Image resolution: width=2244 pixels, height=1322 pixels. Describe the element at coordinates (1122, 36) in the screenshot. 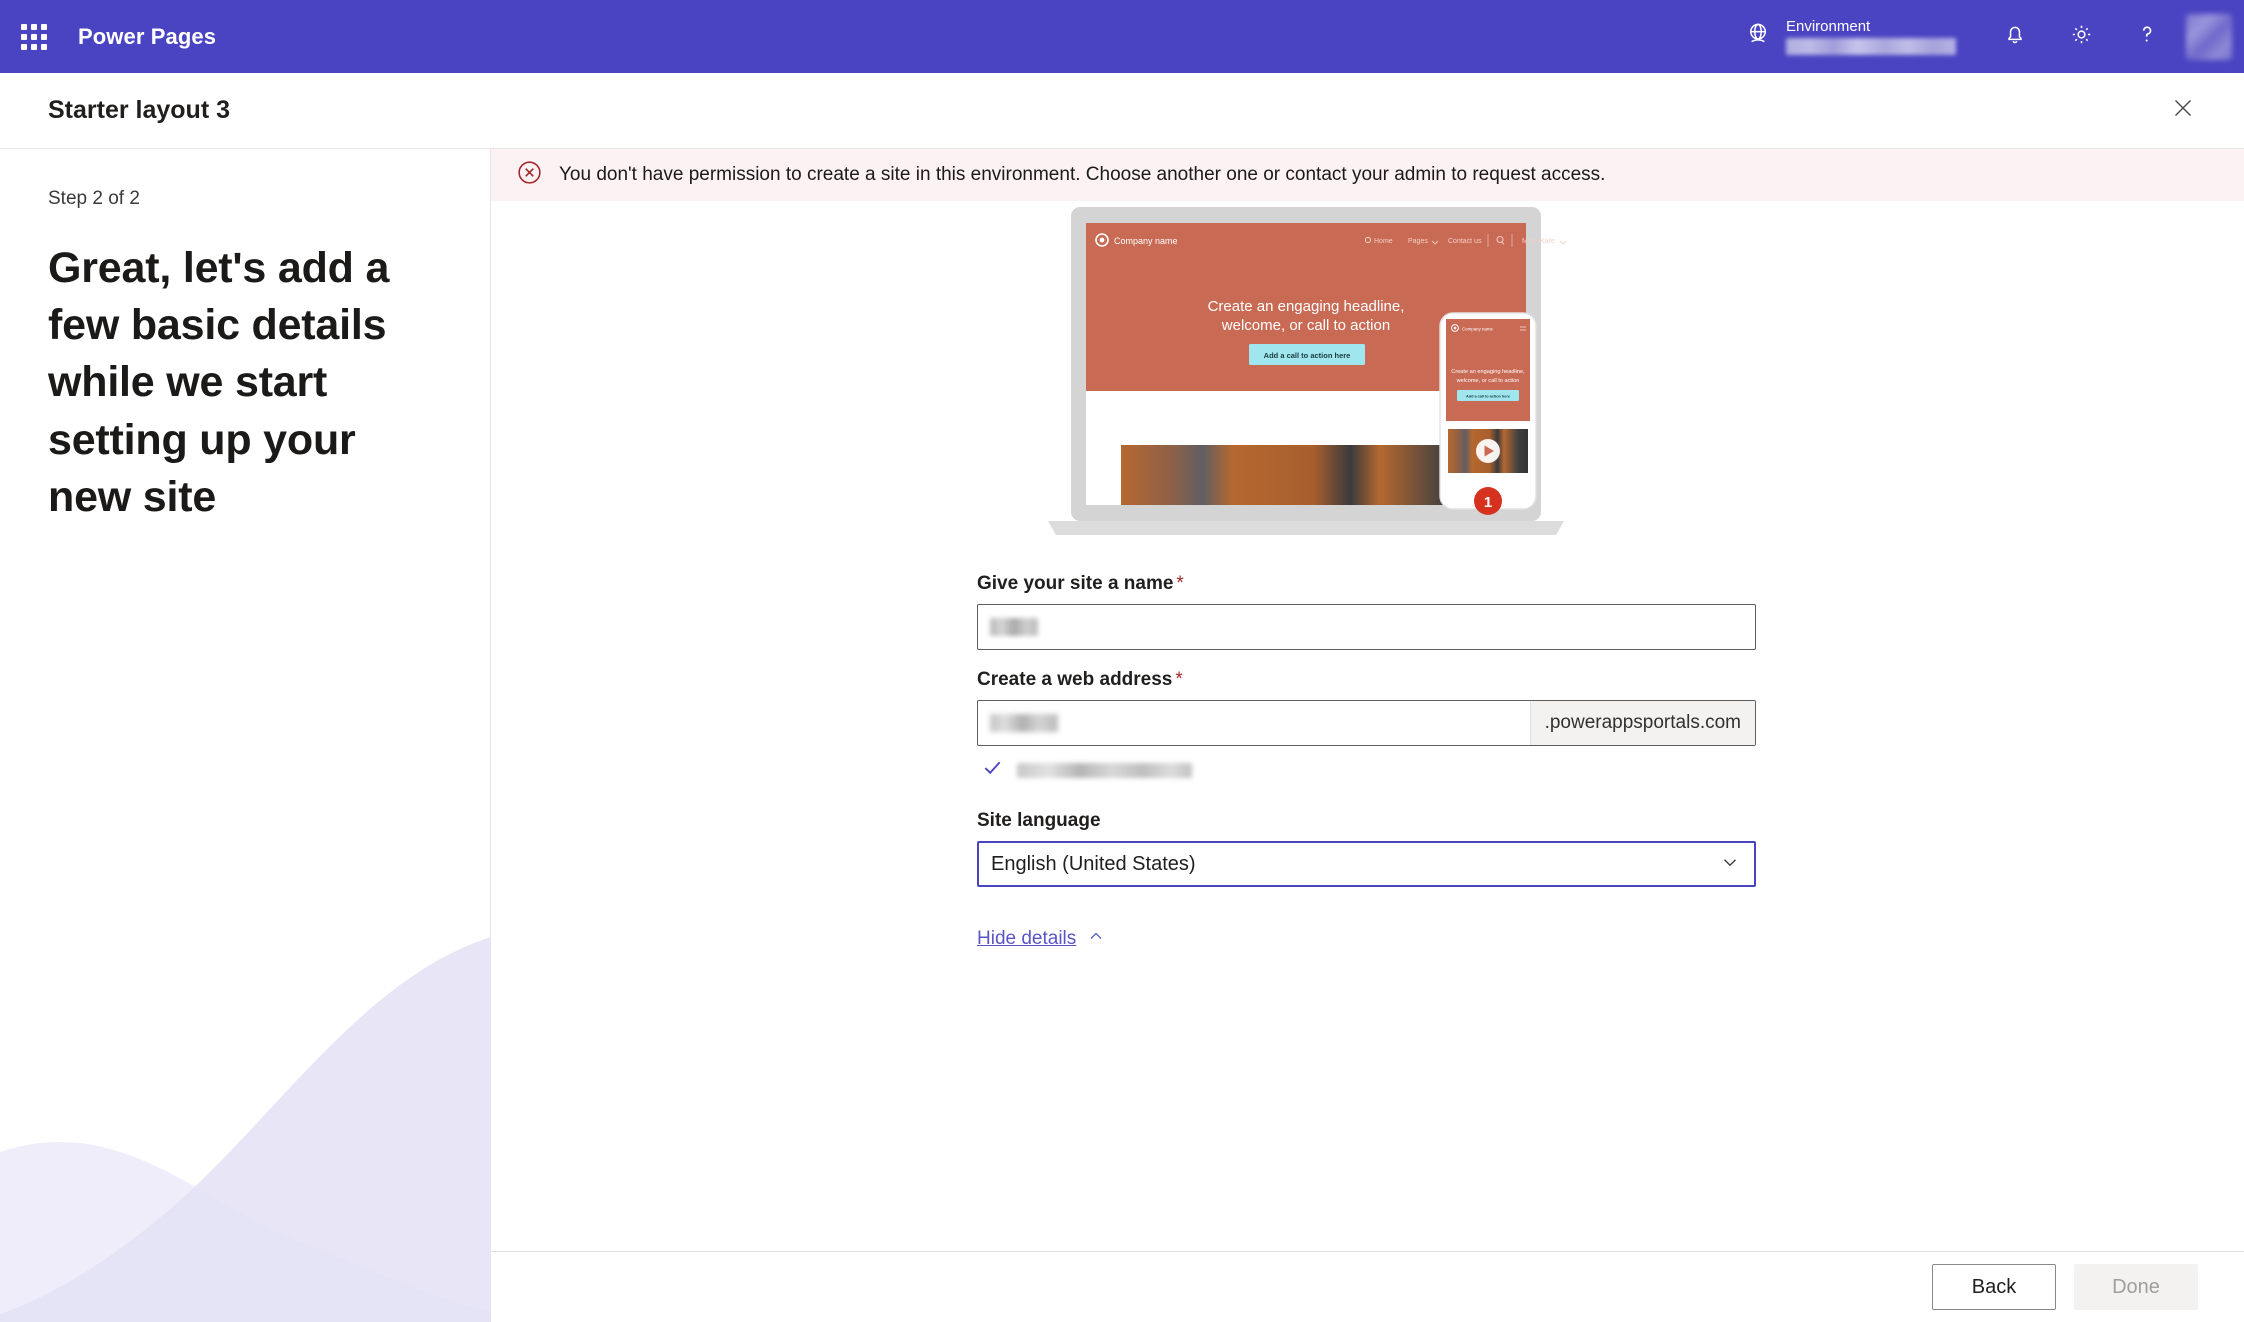

I see `suite-header-bar: Power Pages Environment` at that location.